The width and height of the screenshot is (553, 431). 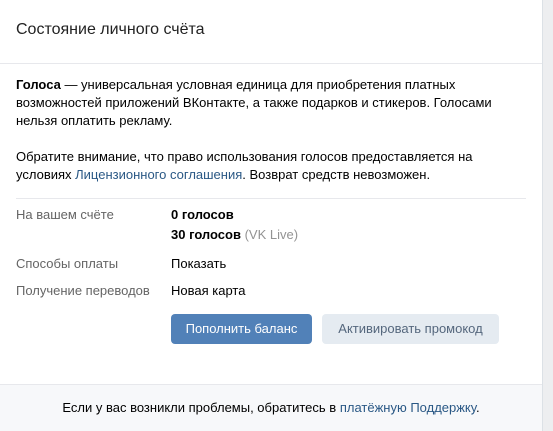 What do you see at coordinates (241, 329) in the screenshot?
I see `top-up-balance-button: Пополнить баланс` at bounding box center [241, 329].